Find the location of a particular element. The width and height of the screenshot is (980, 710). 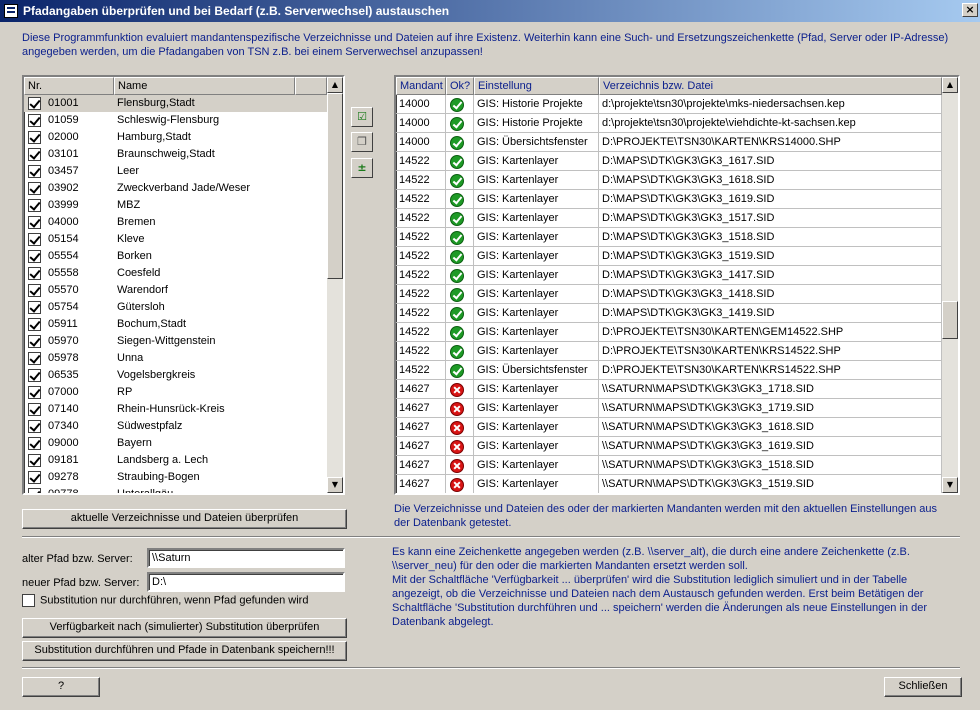

list-item: 05154 Kleve is located at coordinates (175, 239).